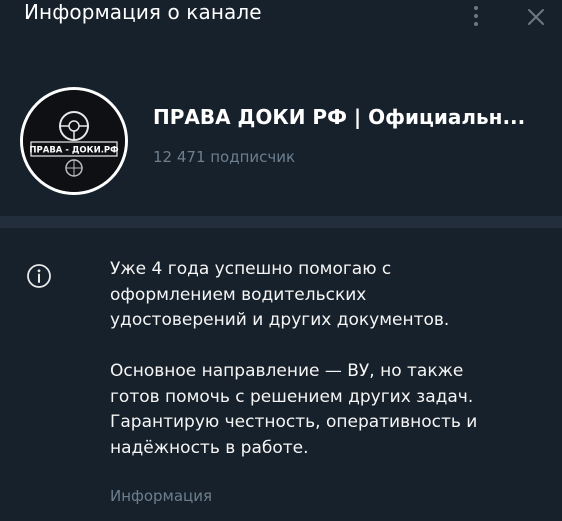 This screenshot has height=521, width=562. I want to click on more-options-button, so click(476, 16).